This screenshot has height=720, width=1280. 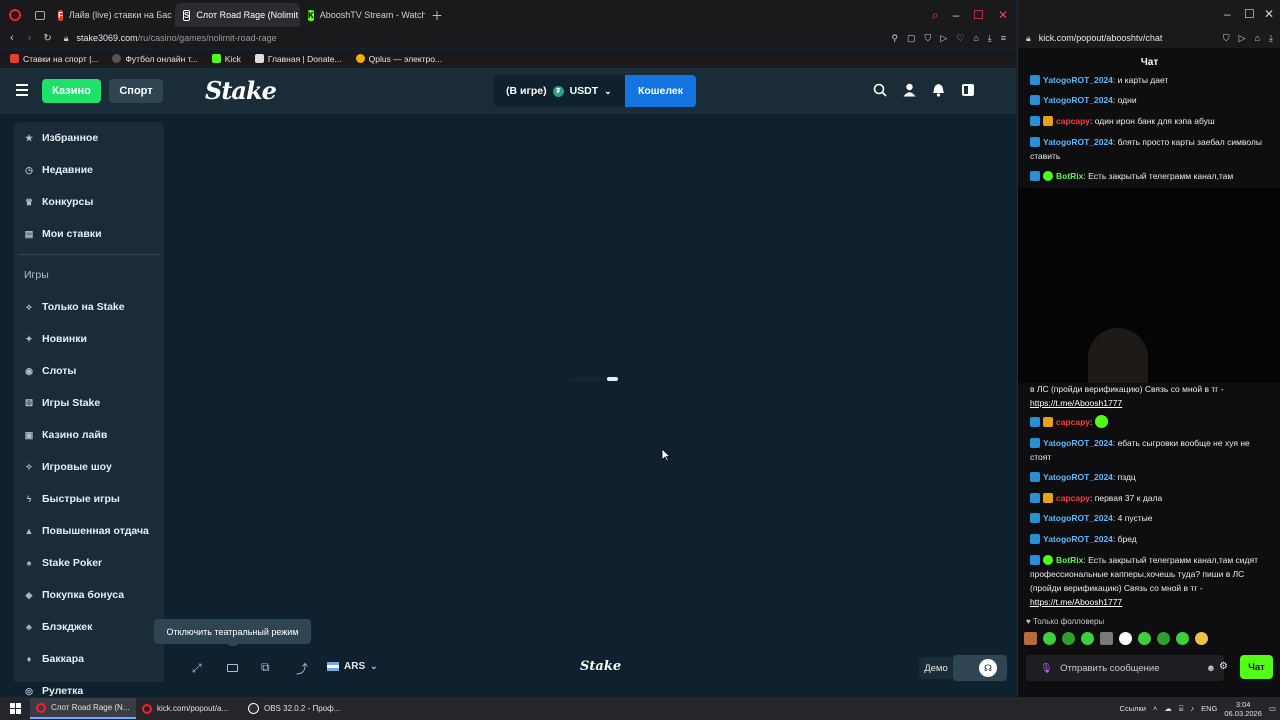 I want to click on shield-icon: ⛉, so click(x=1226, y=38).